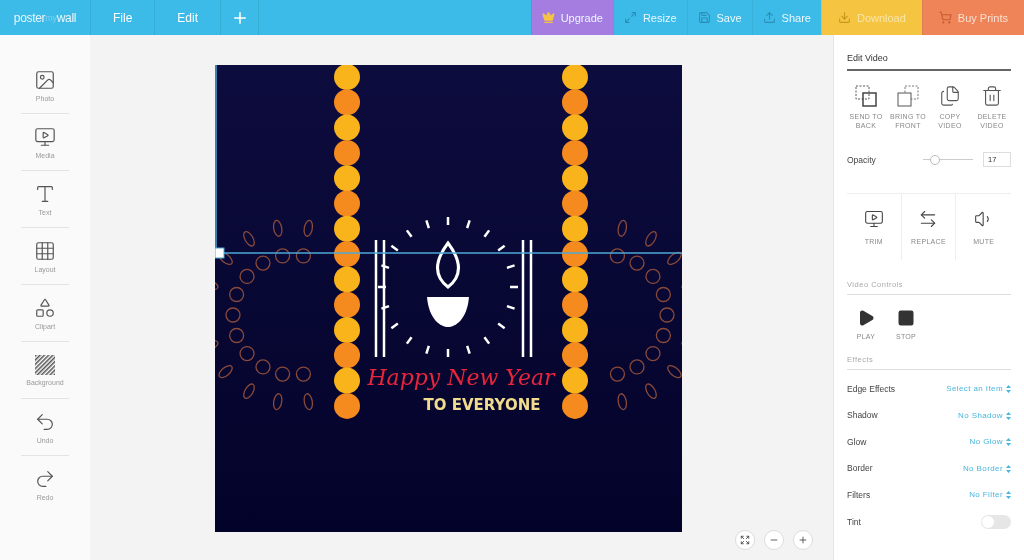  What do you see at coordinates (769, 17) in the screenshot?
I see `share-icon` at bounding box center [769, 17].